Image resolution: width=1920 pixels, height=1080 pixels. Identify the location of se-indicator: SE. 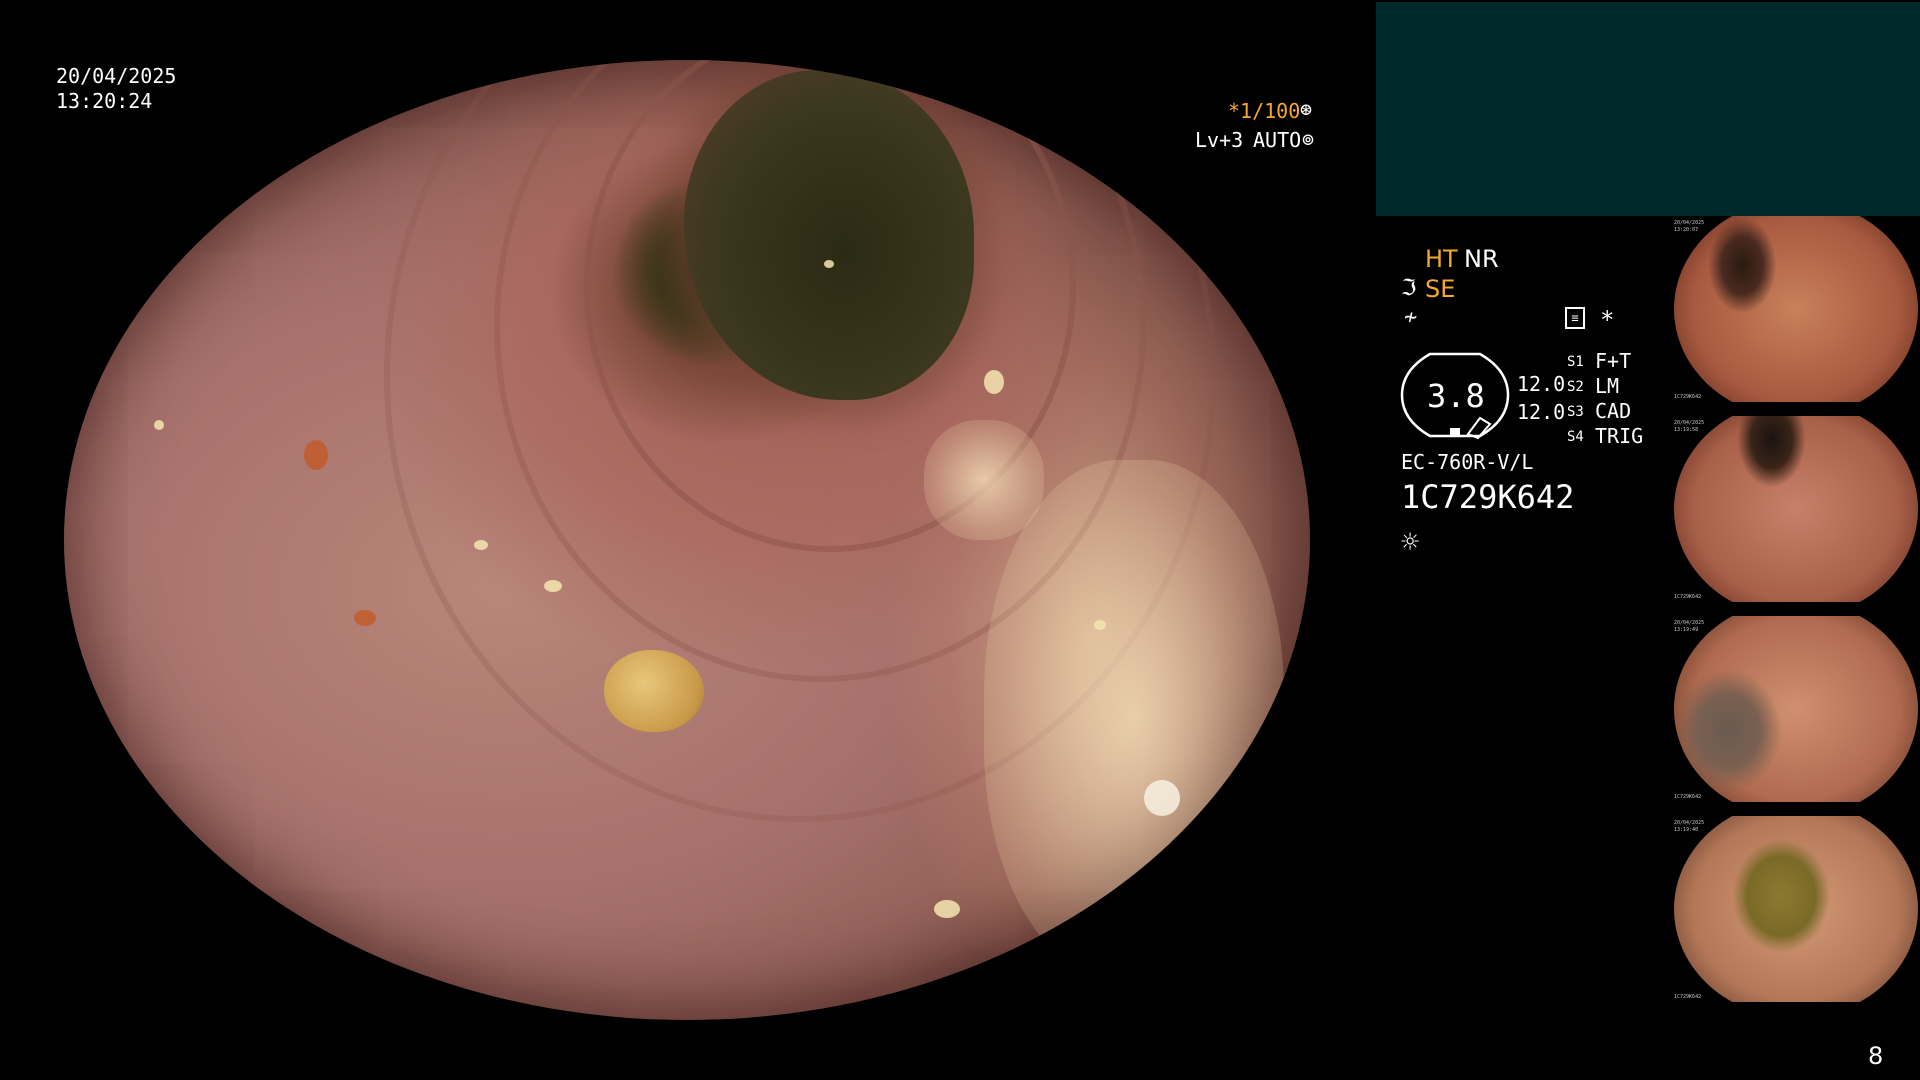
(1440, 289).